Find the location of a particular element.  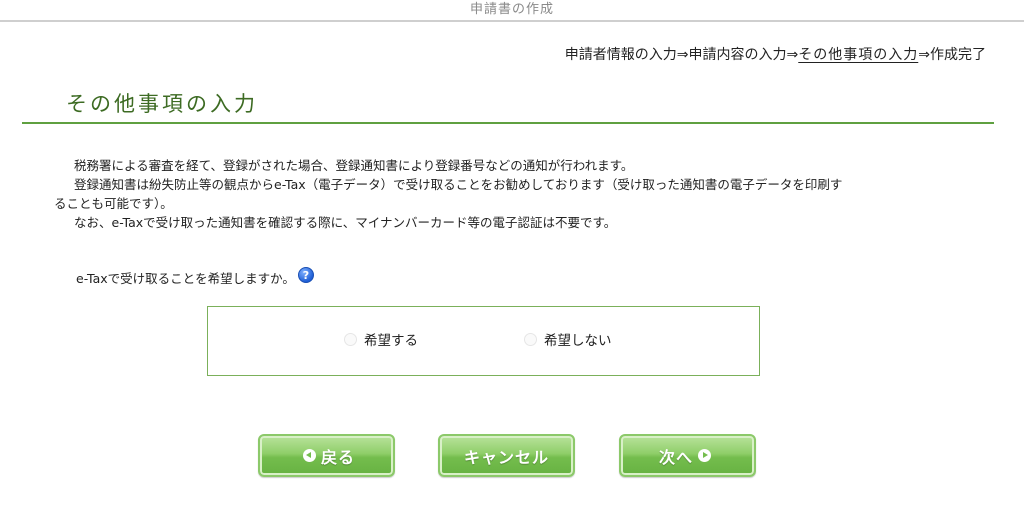

radio-label-yes: 希望する is located at coordinates (391, 339).